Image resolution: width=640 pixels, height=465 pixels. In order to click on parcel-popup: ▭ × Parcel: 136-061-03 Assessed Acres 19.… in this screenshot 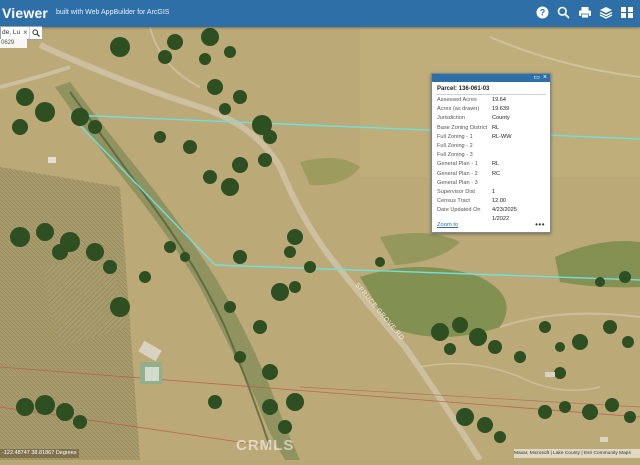, I will do `click(491, 153)`.